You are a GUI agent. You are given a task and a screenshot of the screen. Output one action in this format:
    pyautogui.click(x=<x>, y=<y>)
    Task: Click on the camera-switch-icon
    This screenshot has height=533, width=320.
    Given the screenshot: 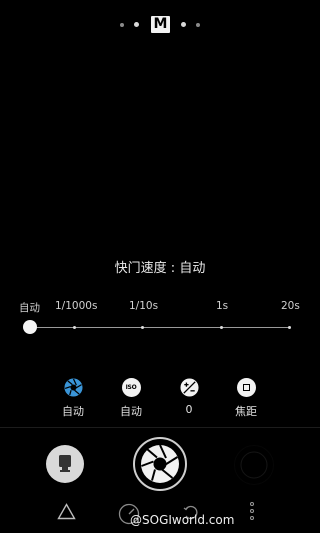 What is the action you would take?
    pyautogui.click(x=65, y=463)
    